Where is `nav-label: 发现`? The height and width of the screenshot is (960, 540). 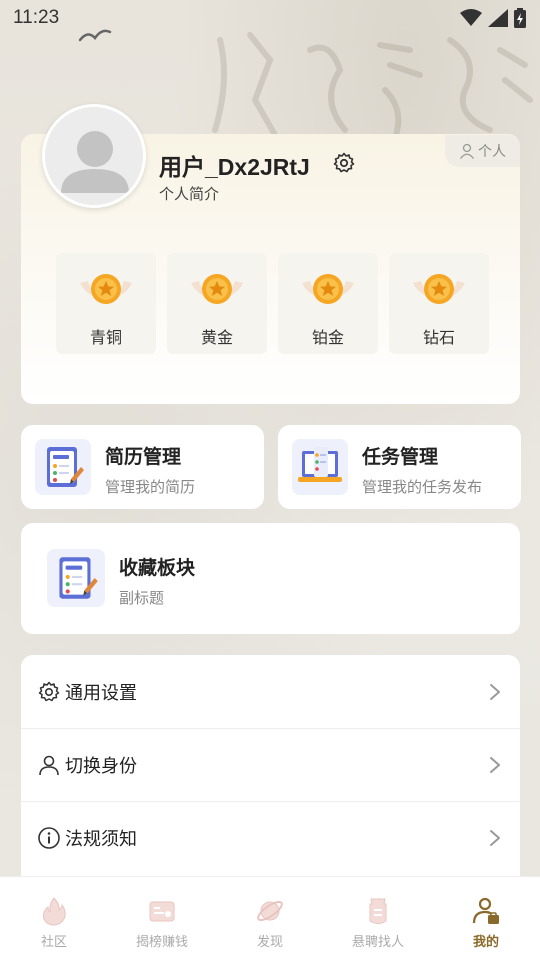
nav-label: 发现 is located at coordinates (269, 942).